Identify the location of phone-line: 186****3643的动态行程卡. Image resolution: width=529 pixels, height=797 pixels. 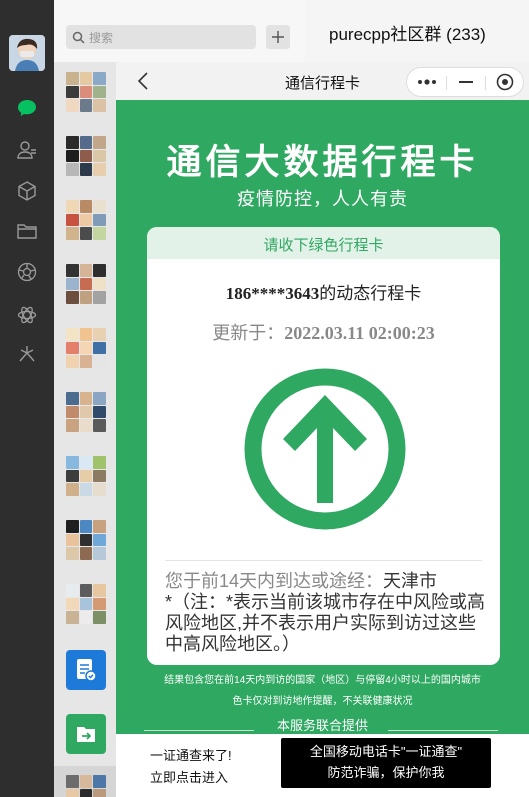
(323, 291).